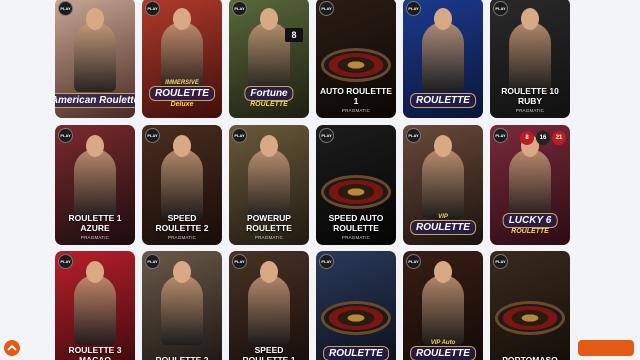 The height and width of the screenshot is (360, 640). I want to click on game-title: PORTOMASO, so click(530, 357).